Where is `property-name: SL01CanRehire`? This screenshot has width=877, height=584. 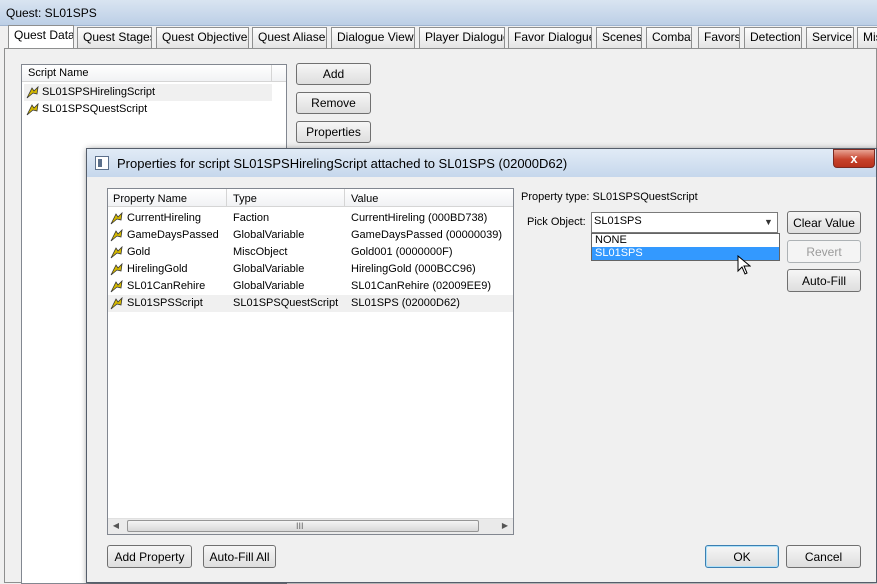 property-name: SL01CanRehire is located at coordinates (166, 286).